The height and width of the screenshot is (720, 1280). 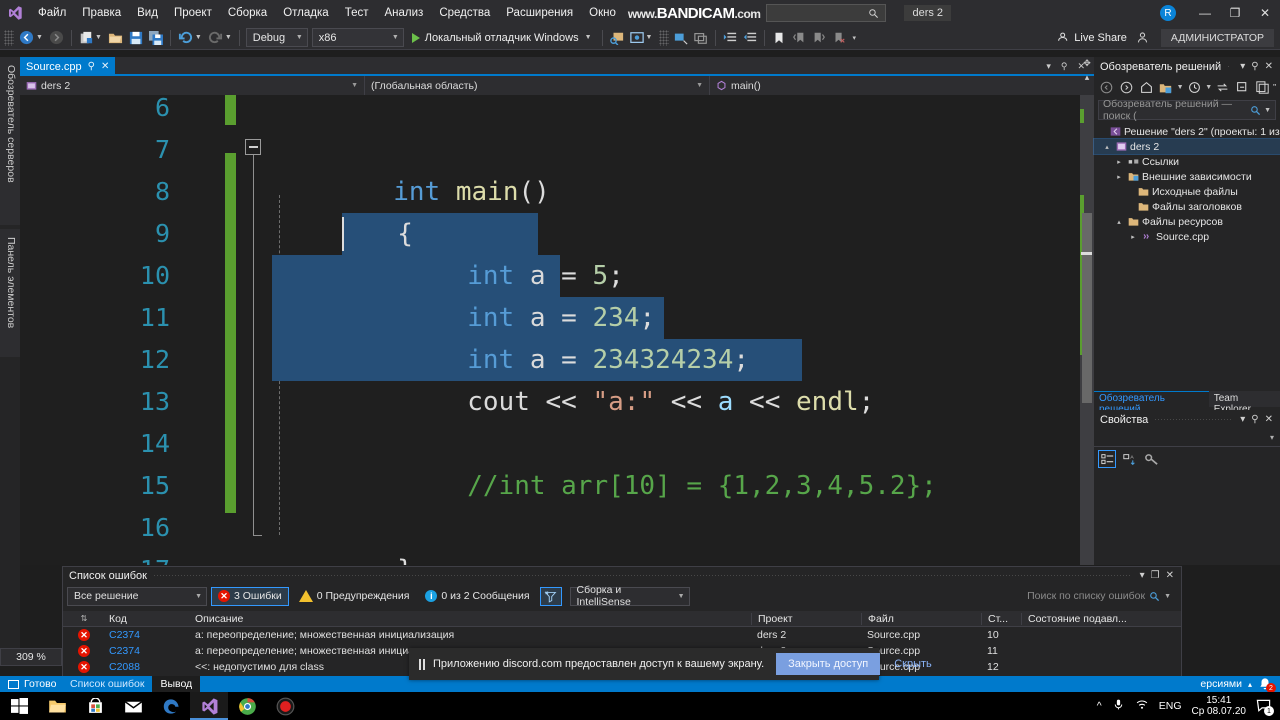 What do you see at coordinates (1195, 87) in the screenshot?
I see `pending-changes-icon` at bounding box center [1195, 87].